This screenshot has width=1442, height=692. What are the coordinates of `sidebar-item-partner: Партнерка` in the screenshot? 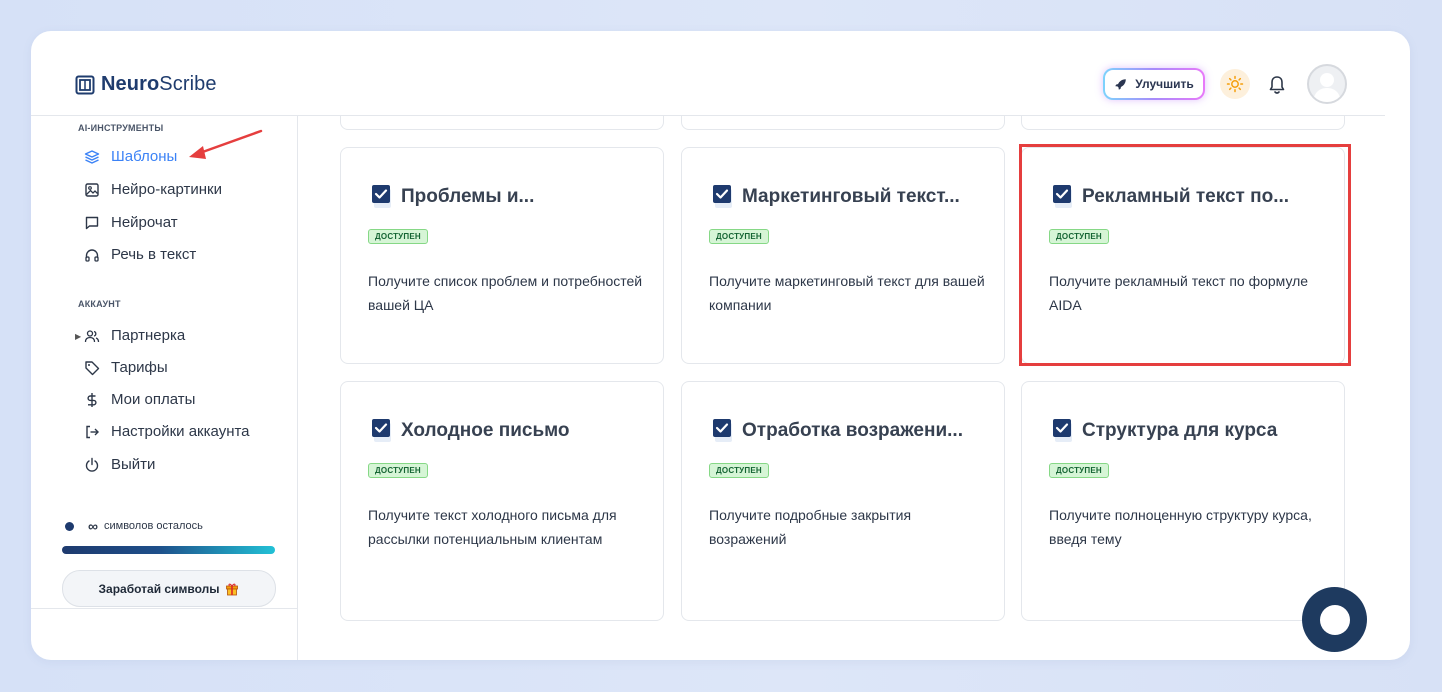 It's located at (134, 335).